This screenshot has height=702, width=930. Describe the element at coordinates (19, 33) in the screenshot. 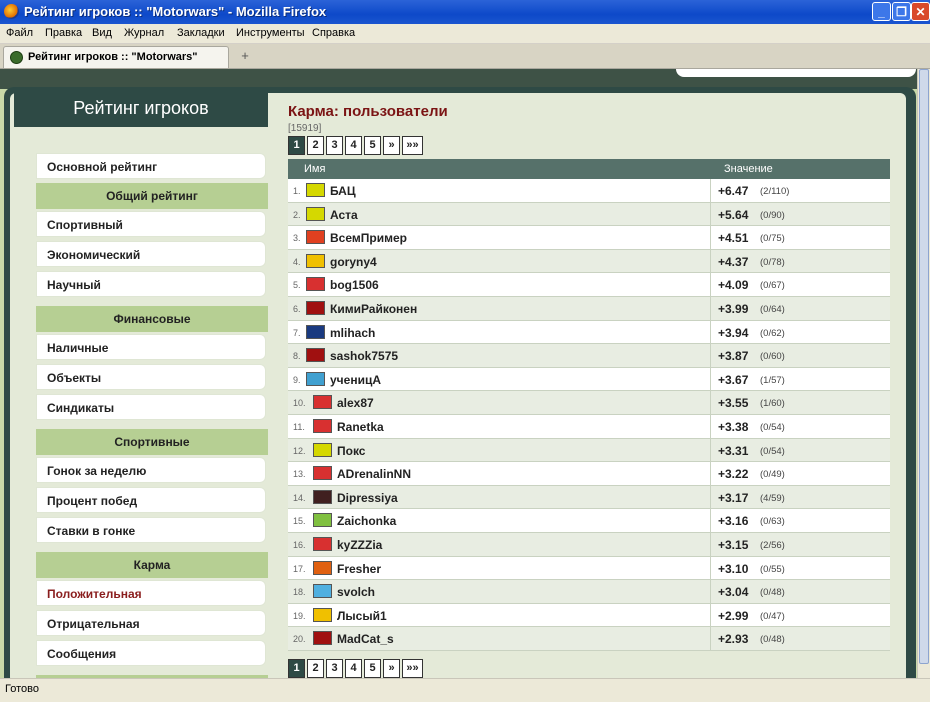

I see `menu-file: Файл` at that location.